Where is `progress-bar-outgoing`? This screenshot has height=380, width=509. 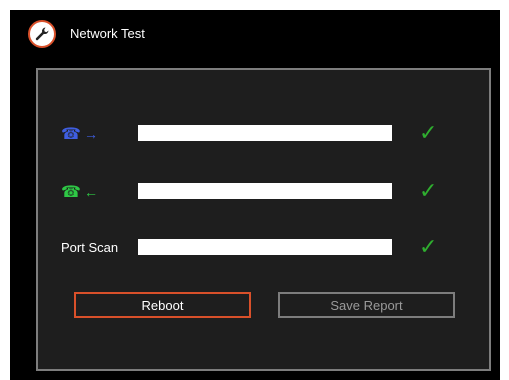 progress-bar-outgoing is located at coordinates (265, 133).